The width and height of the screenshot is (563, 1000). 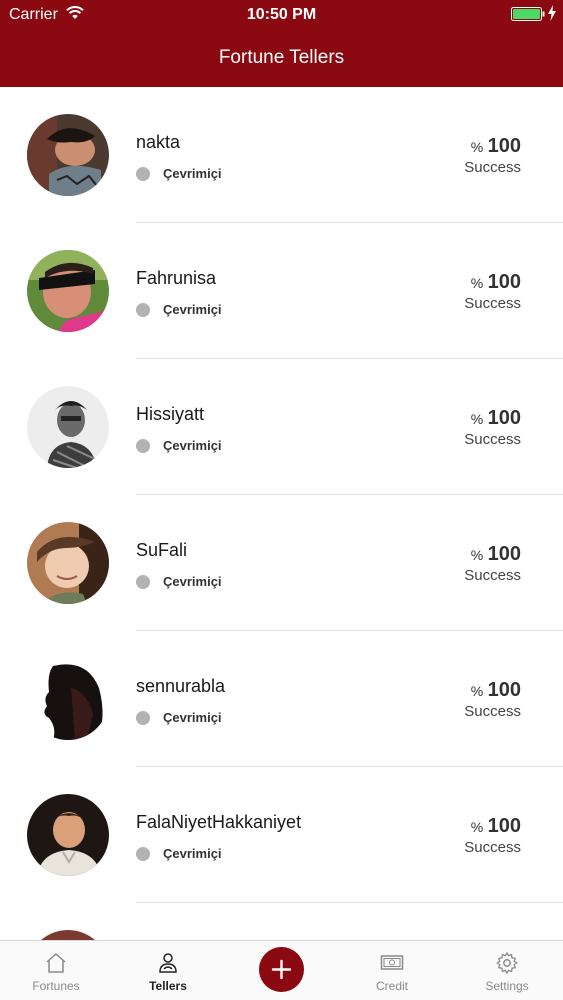 I want to click on teller-name: Fahrunisa, so click(x=176, y=278).